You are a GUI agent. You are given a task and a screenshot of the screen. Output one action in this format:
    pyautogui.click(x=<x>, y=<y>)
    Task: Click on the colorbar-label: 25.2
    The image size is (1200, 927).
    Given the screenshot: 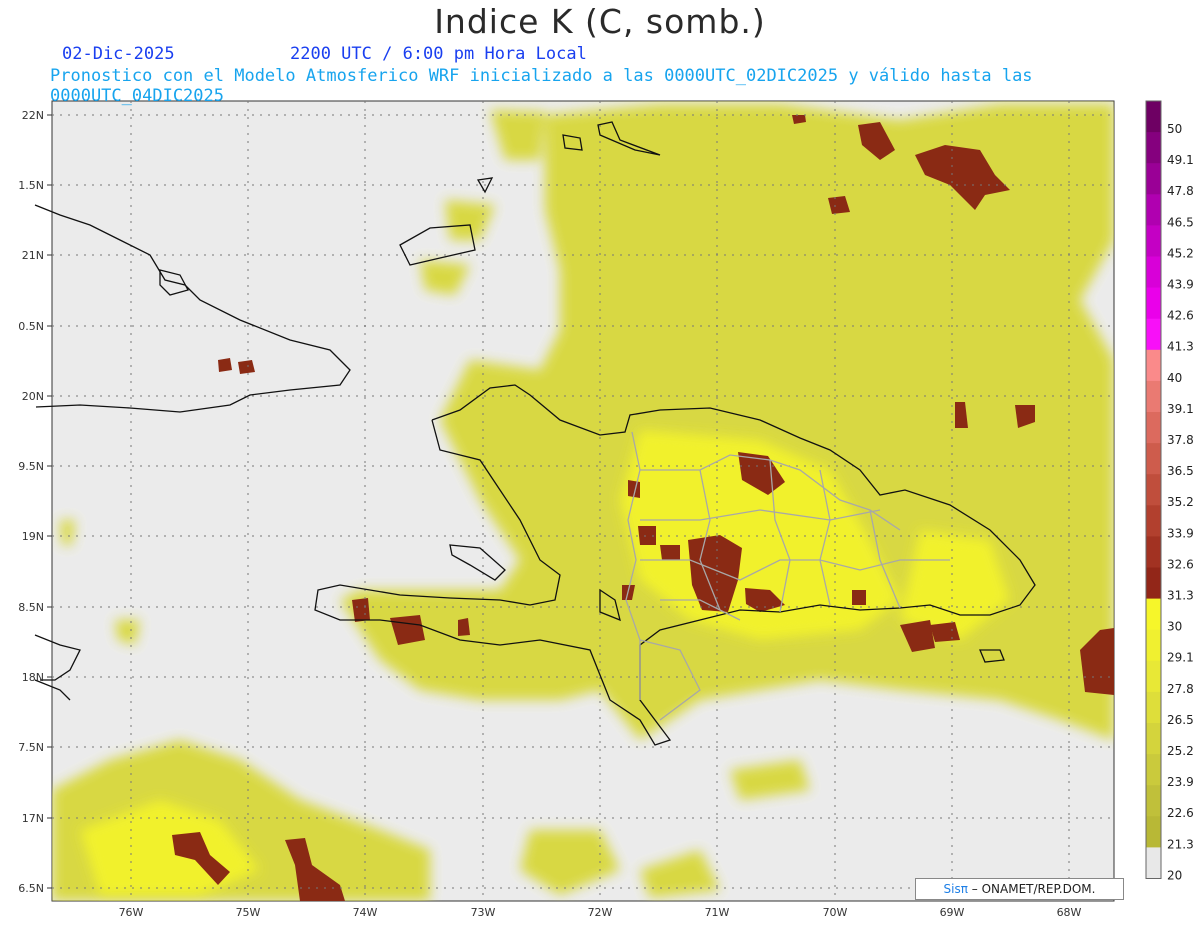 What is the action you would take?
    pyautogui.click(x=1180, y=751)
    